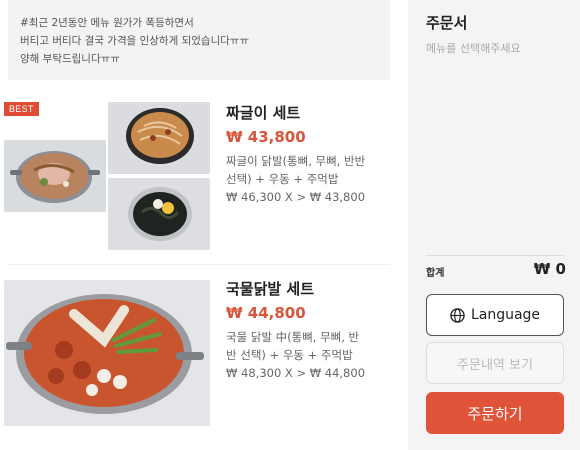 This screenshot has width=580, height=450. Describe the element at coordinates (447, 23) in the screenshot. I see `order-sheet-title: 주문서` at that location.